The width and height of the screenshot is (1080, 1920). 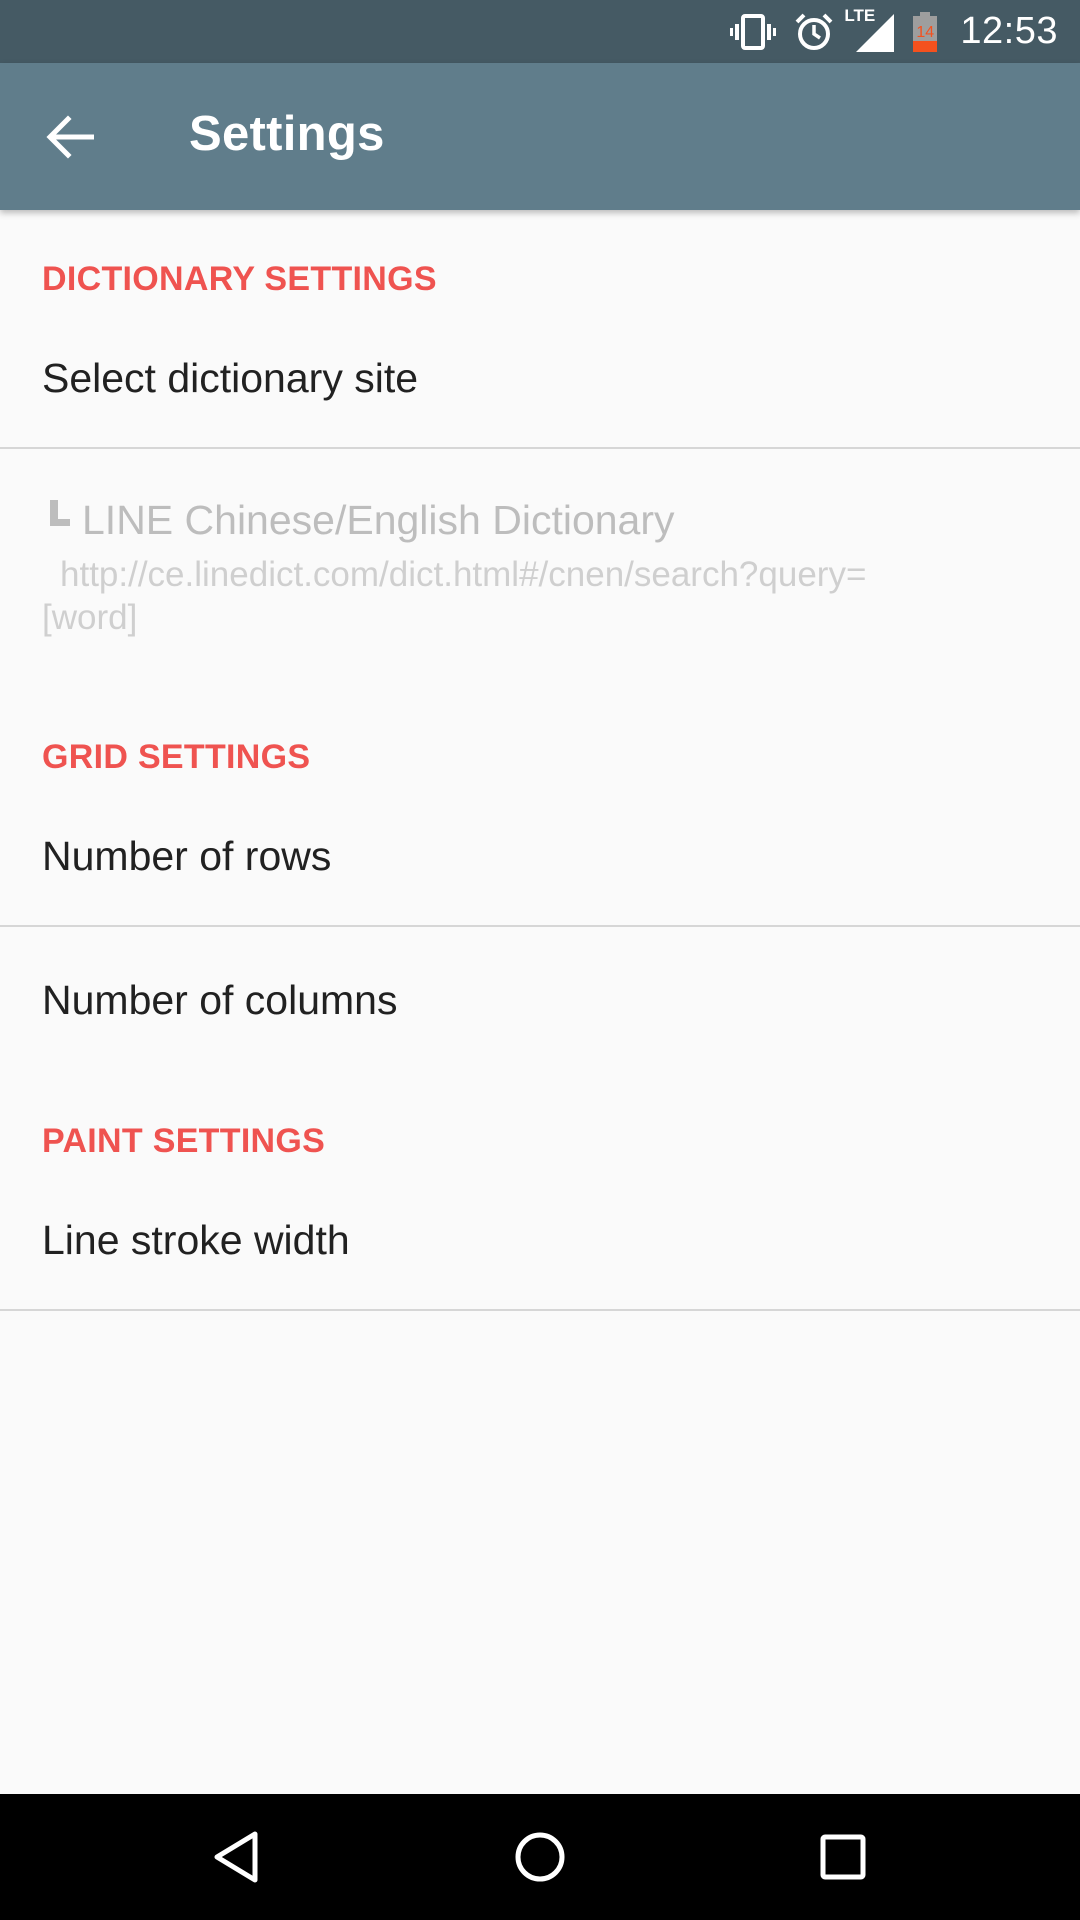 What do you see at coordinates (287, 134) in the screenshot?
I see `page-title: Settings` at bounding box center [287, 134].